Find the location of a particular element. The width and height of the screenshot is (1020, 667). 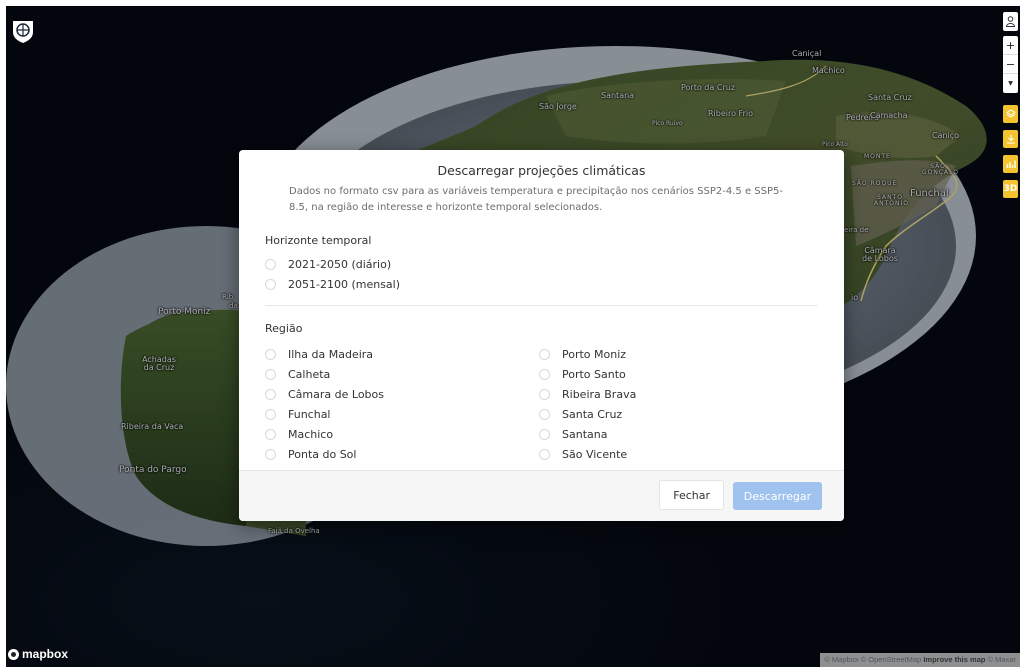

3d-toggle-button: 3D is located at coordinates (1010, 189).